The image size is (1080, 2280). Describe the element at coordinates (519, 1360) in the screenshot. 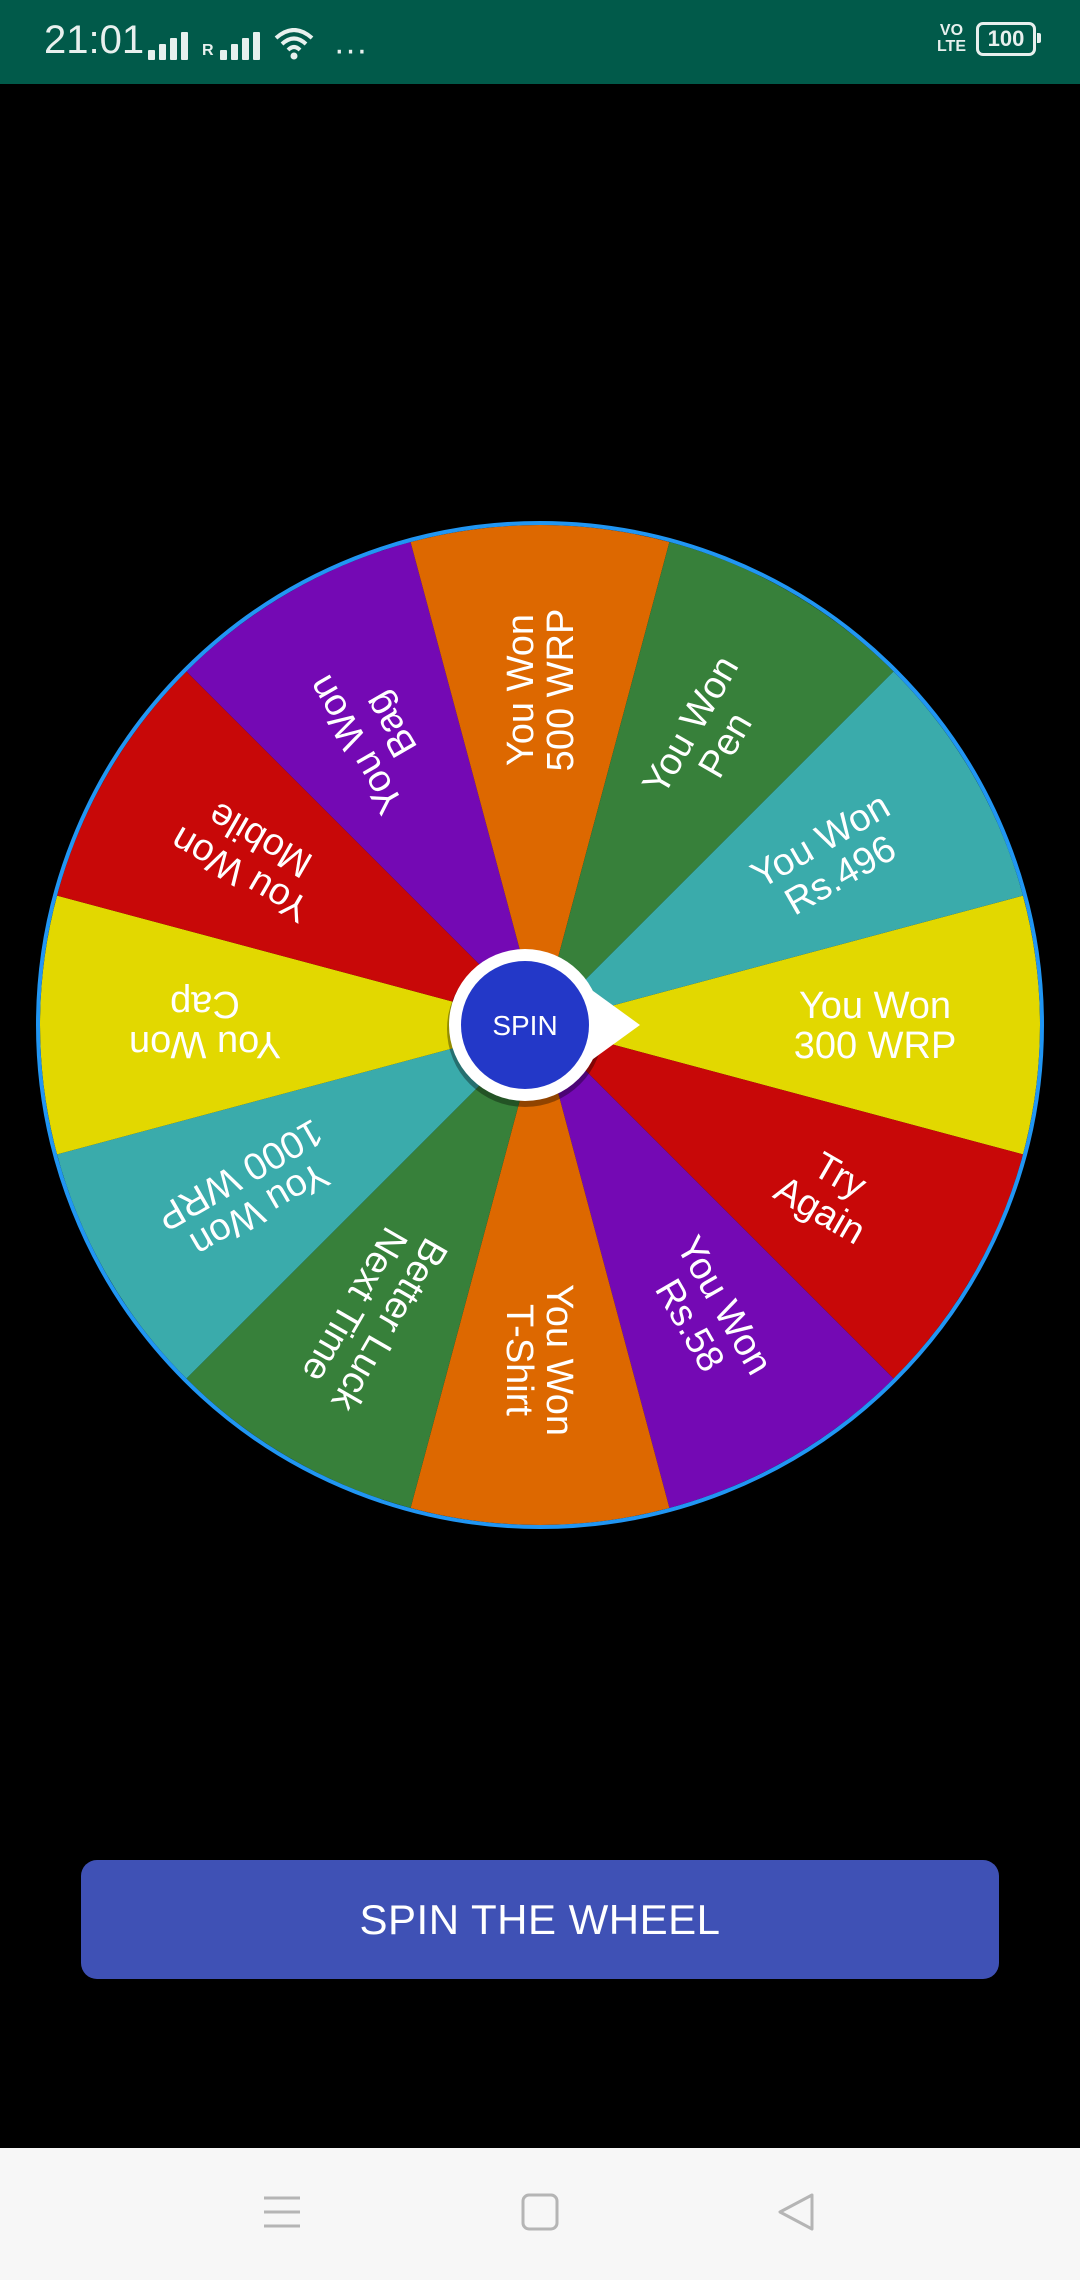

I see `wheel-segment-label-line: T-Shirt` at that location.